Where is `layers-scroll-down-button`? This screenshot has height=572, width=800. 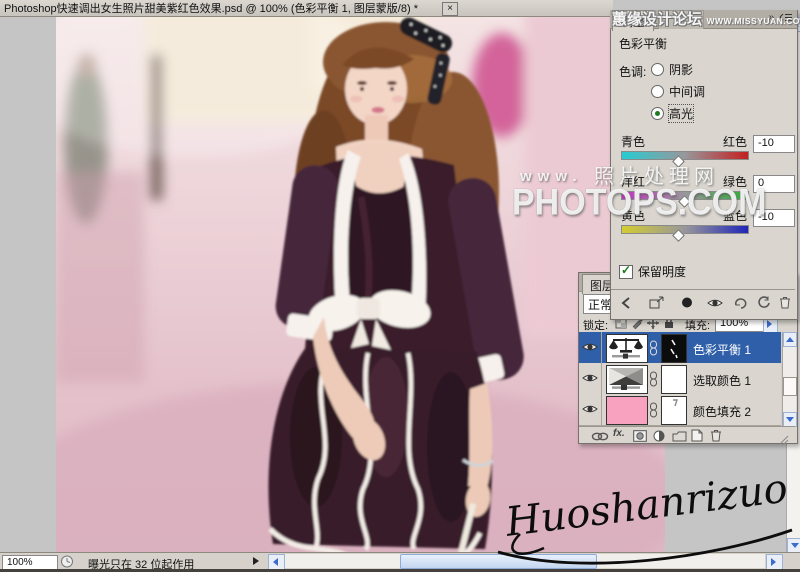
layers-scroll-down-button is located at coordinates (790, 419).